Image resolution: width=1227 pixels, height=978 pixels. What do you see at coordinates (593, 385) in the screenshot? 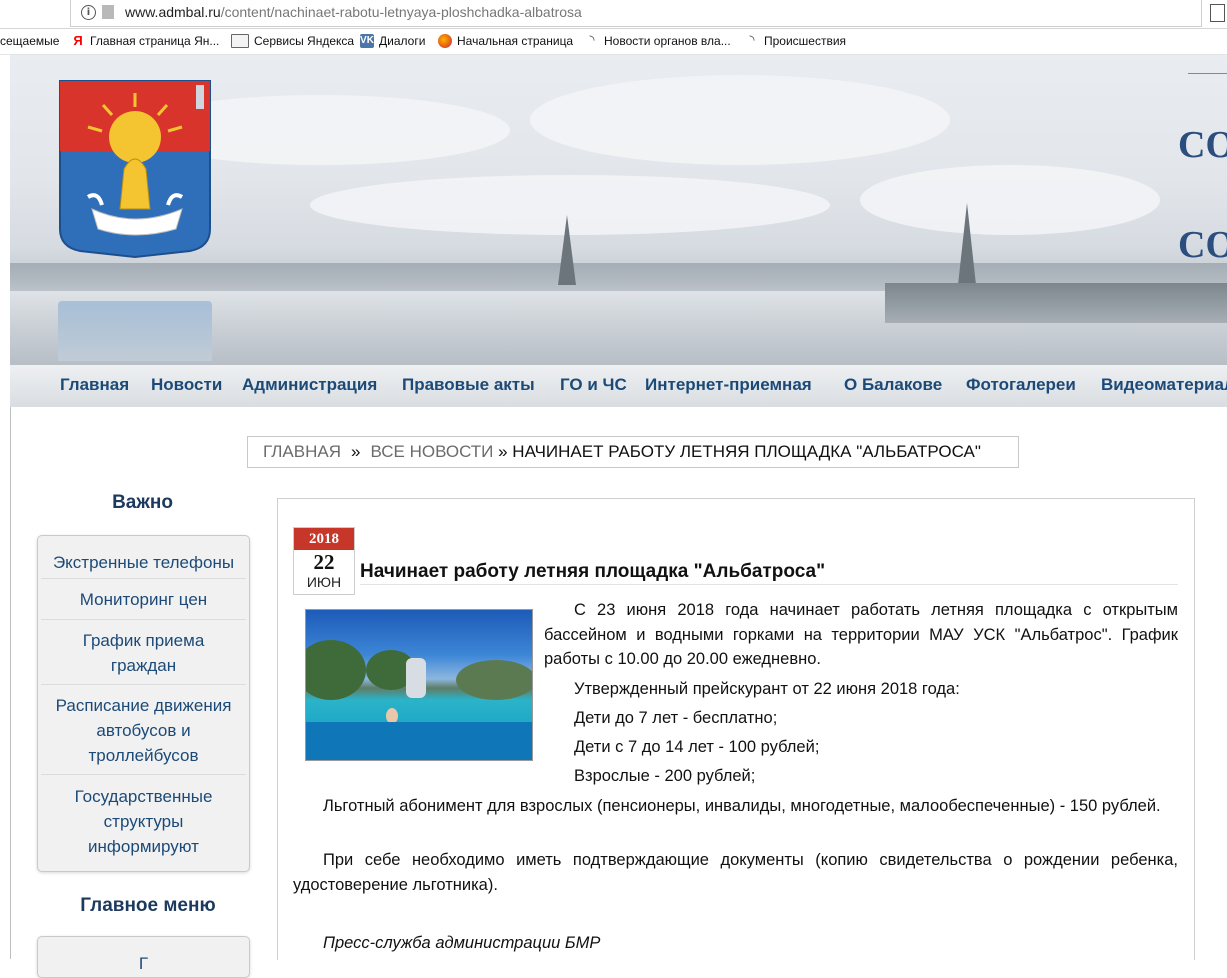
I see `nav-civil-defense: ГО и ЧС` at bounding box center [593, 385].